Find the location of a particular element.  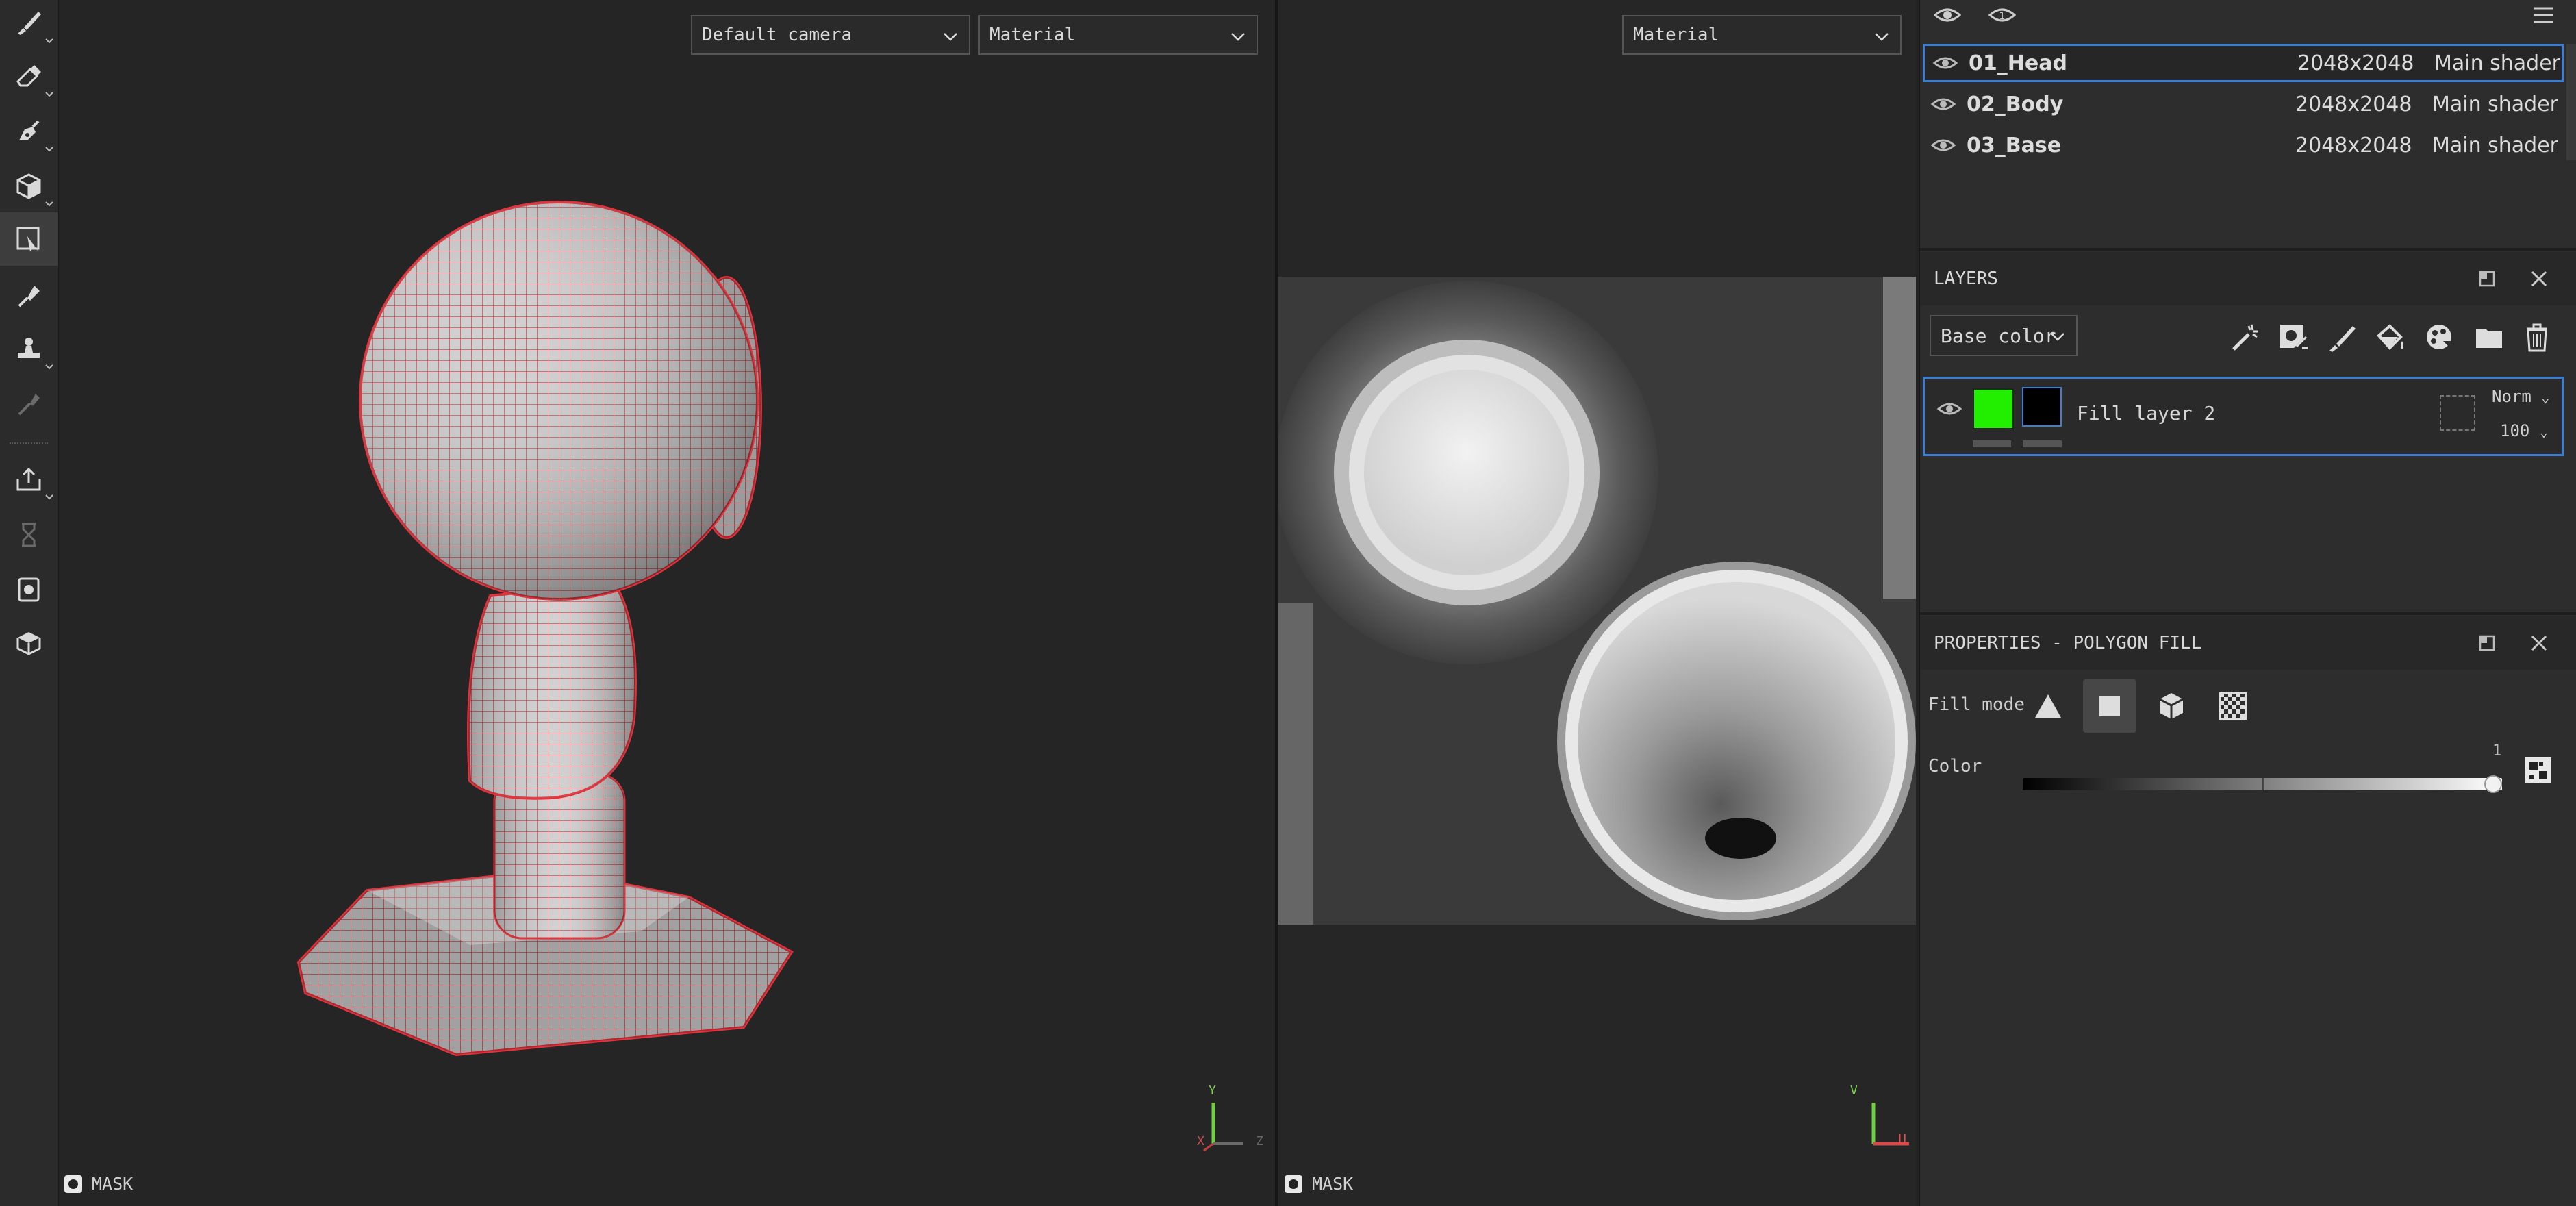

layers-header: LAYERS is located at coordinates (2248, 278).